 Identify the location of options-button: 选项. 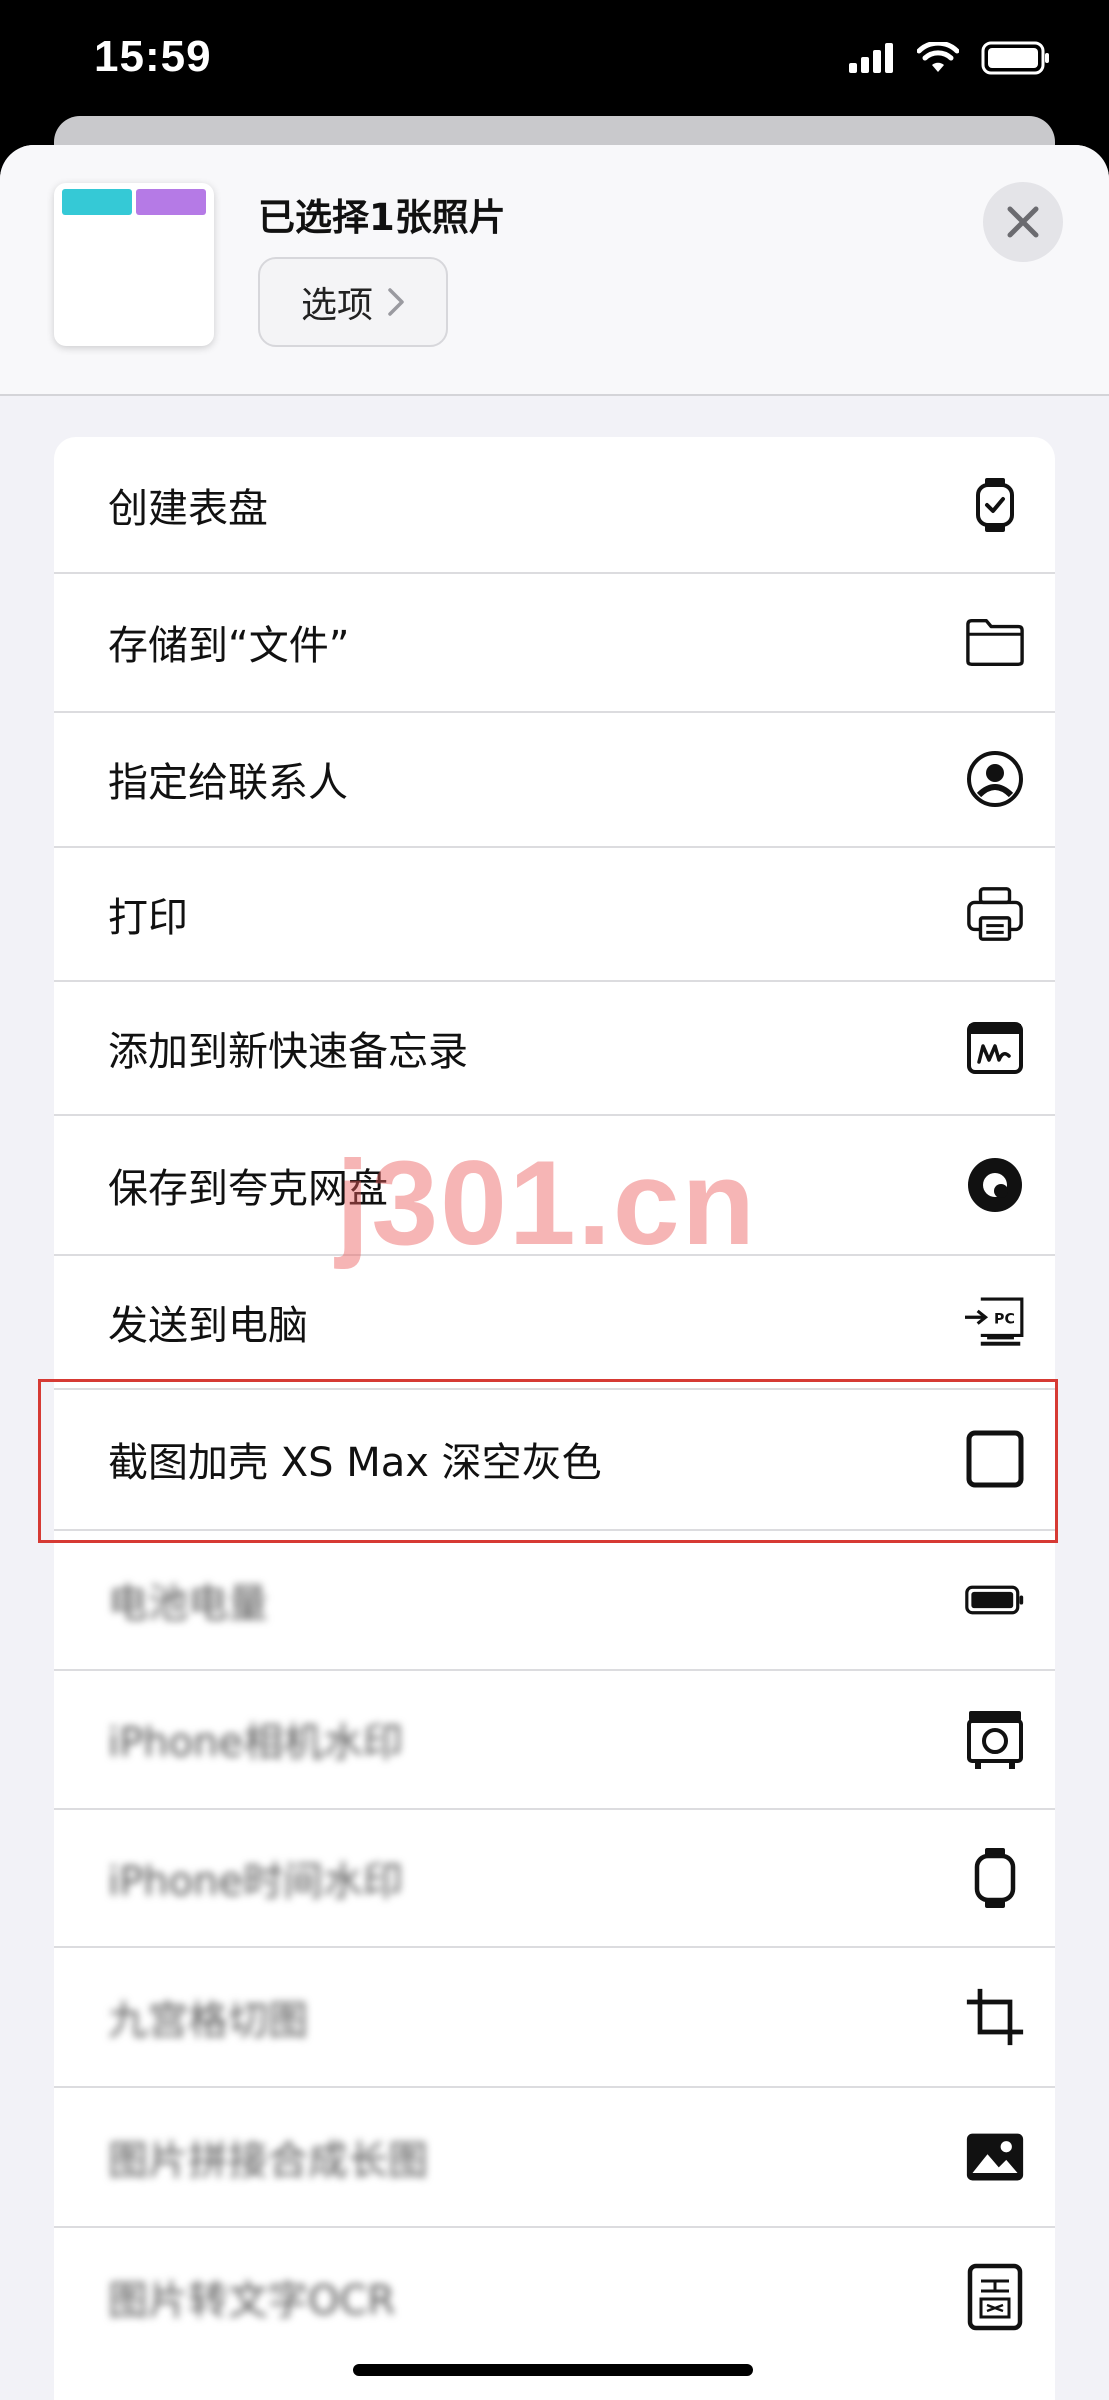
(353, 302).